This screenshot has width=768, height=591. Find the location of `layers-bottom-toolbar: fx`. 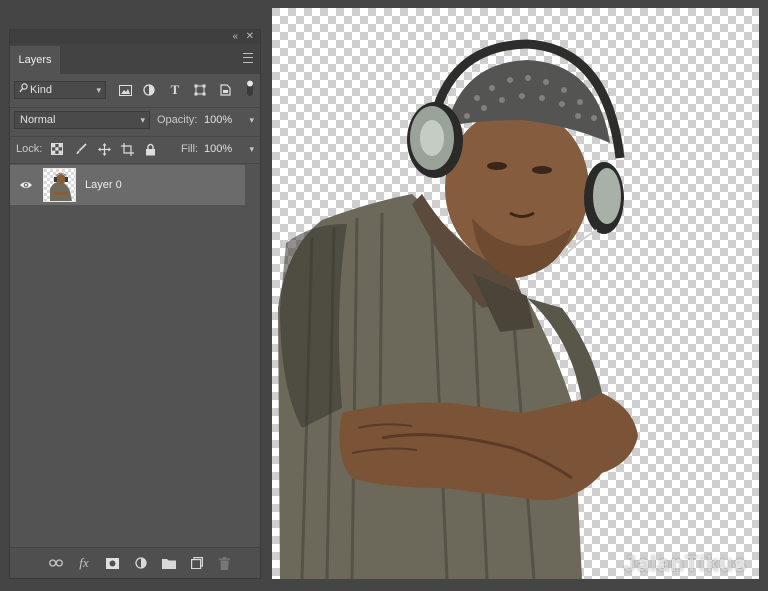

layers-bottom-toolbar: fx is located at coordinates (135, 562).